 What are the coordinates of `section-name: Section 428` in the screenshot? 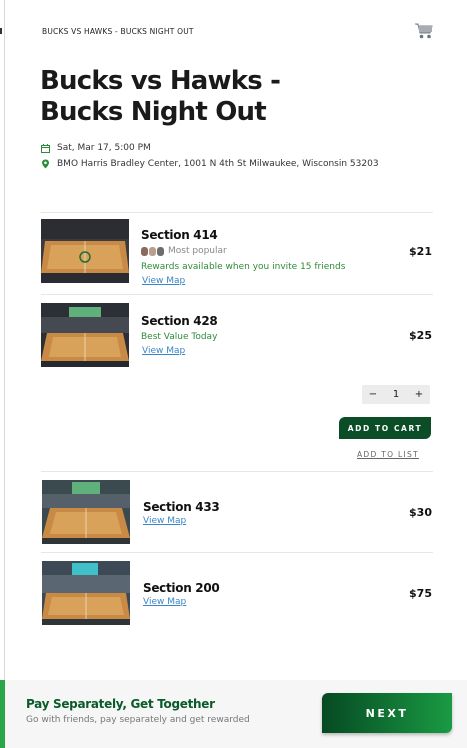 It's located at (179, 321).